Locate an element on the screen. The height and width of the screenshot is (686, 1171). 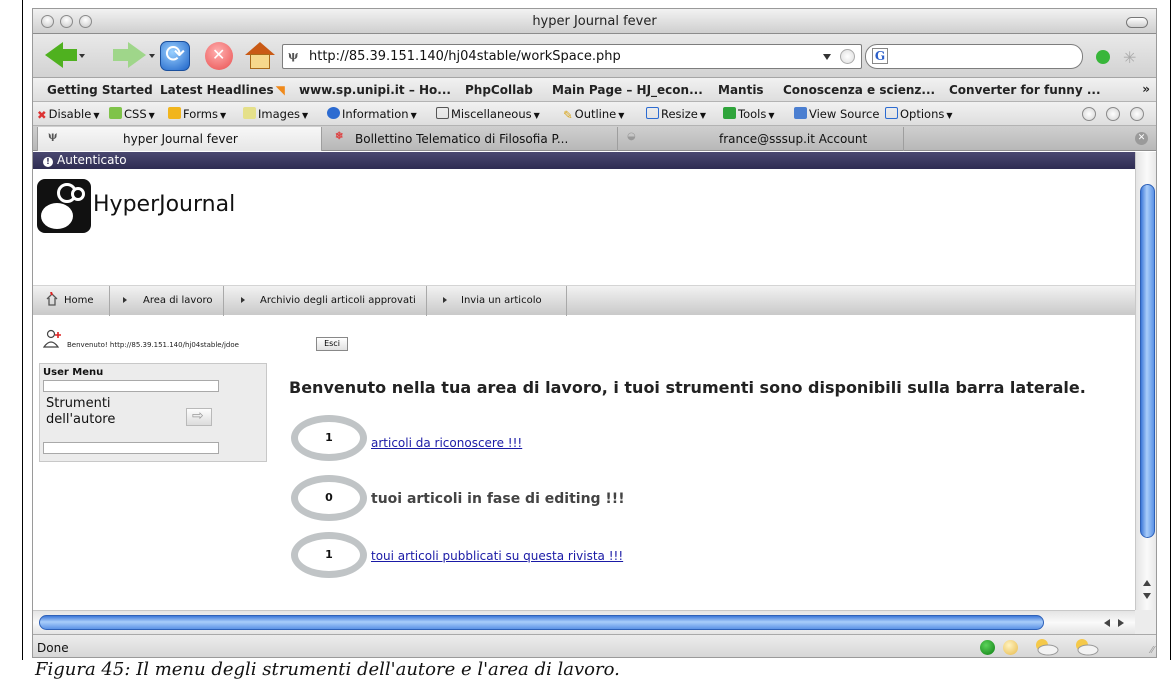
wd-forms-menu: Forms ▼ is located at coordinates (197, 114).